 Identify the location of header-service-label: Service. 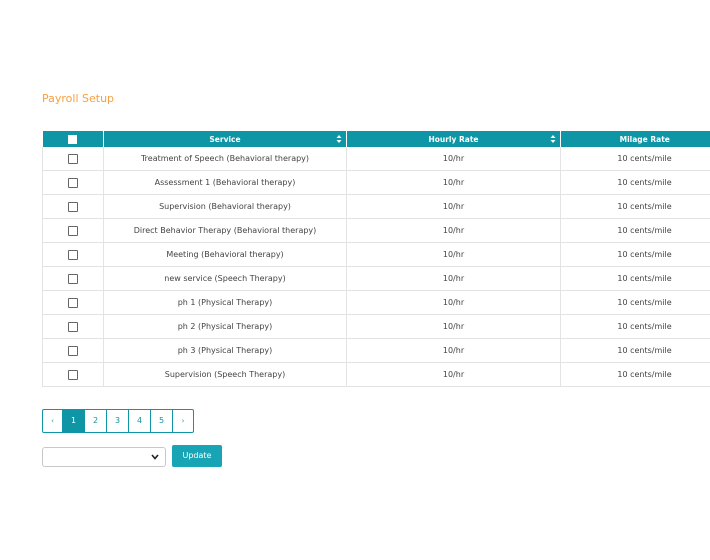
(225, 139).